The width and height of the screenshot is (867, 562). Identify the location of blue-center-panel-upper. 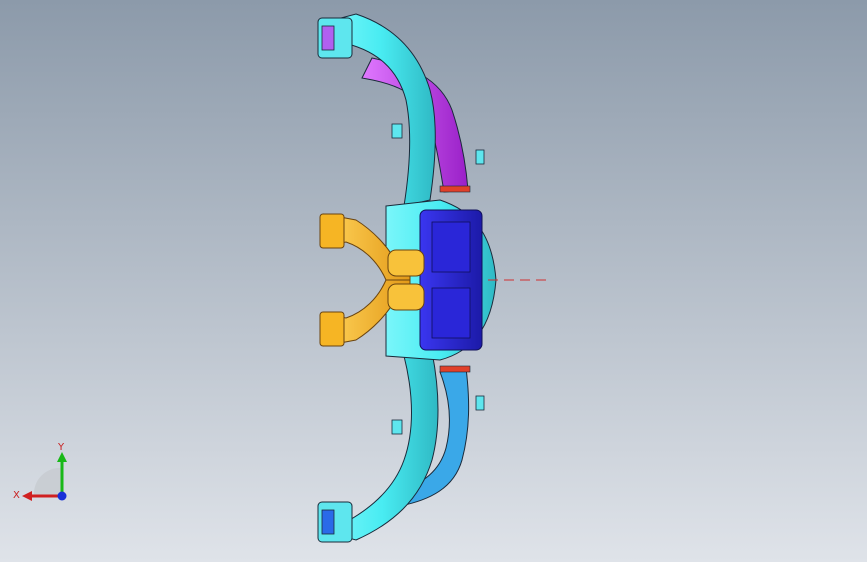
(451, 247).